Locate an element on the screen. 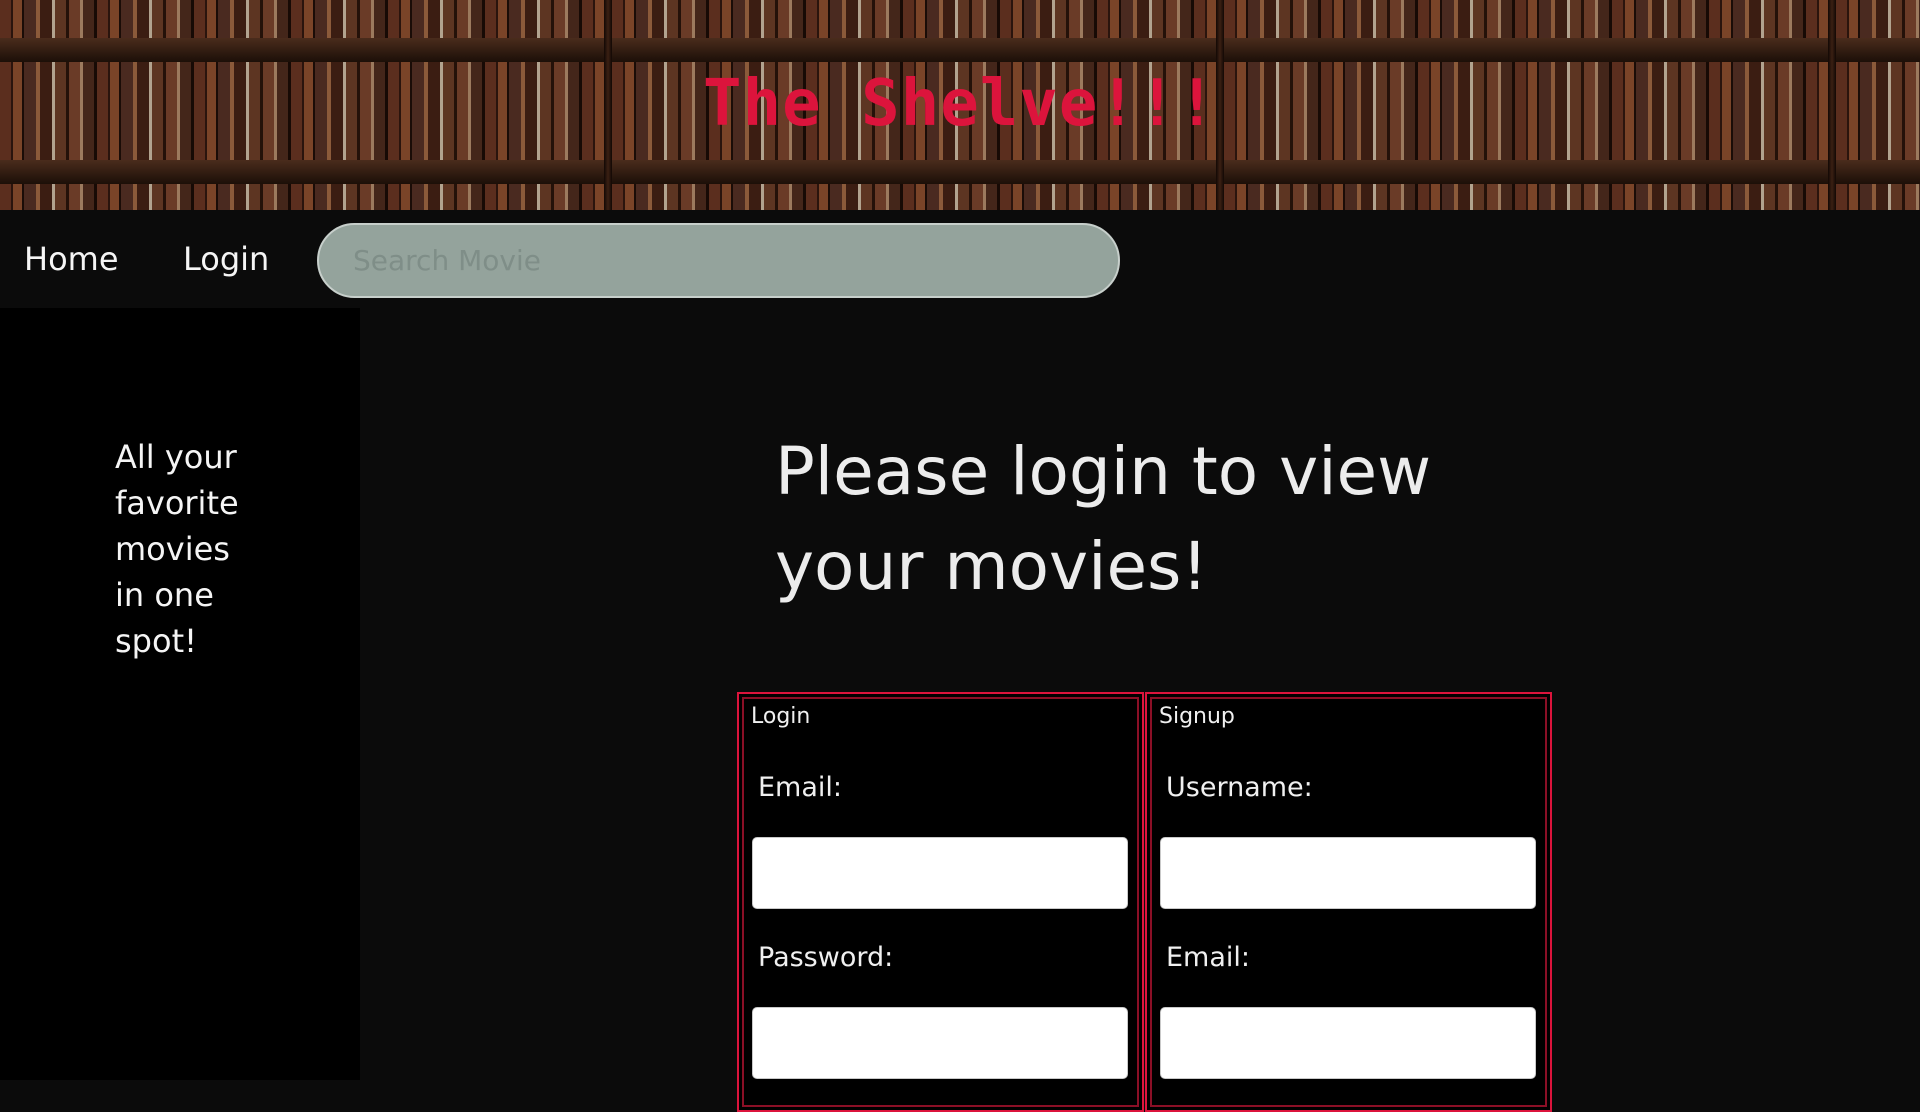 The image size is (1920, 1112). signup-form-legend: Signup is located at coordinates (1197, 716).